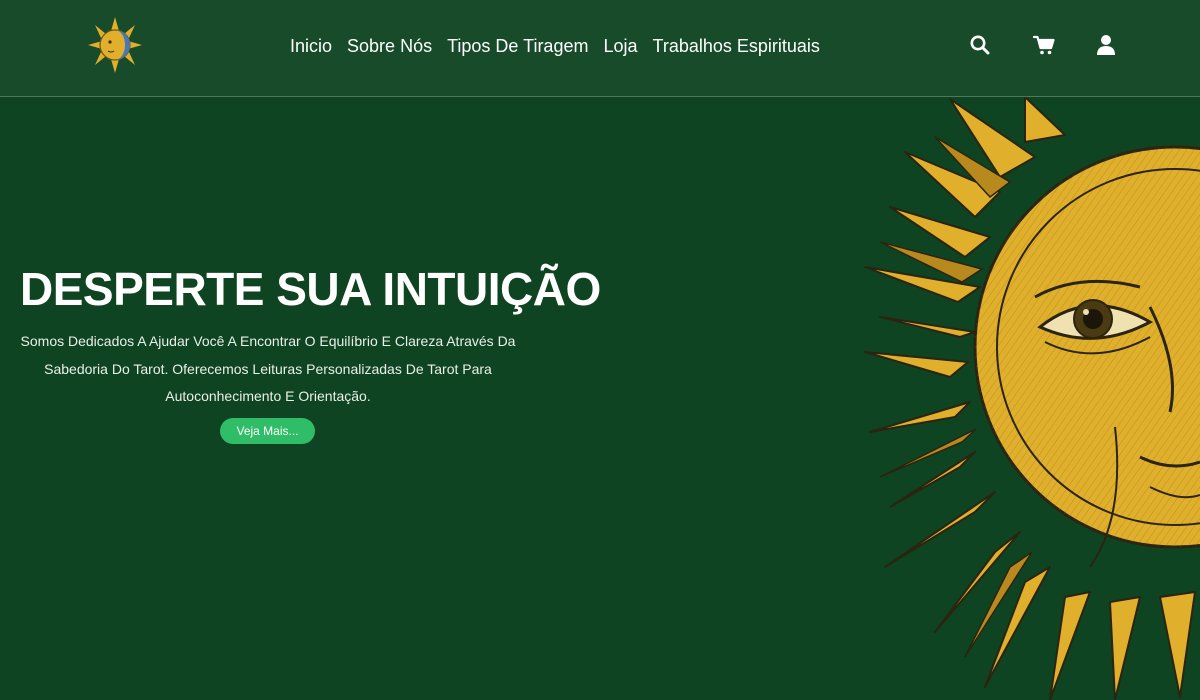 Image resolution: width=1200 pixels, height=700 pixels. I want to click on user-icon, so click(1108, 46).